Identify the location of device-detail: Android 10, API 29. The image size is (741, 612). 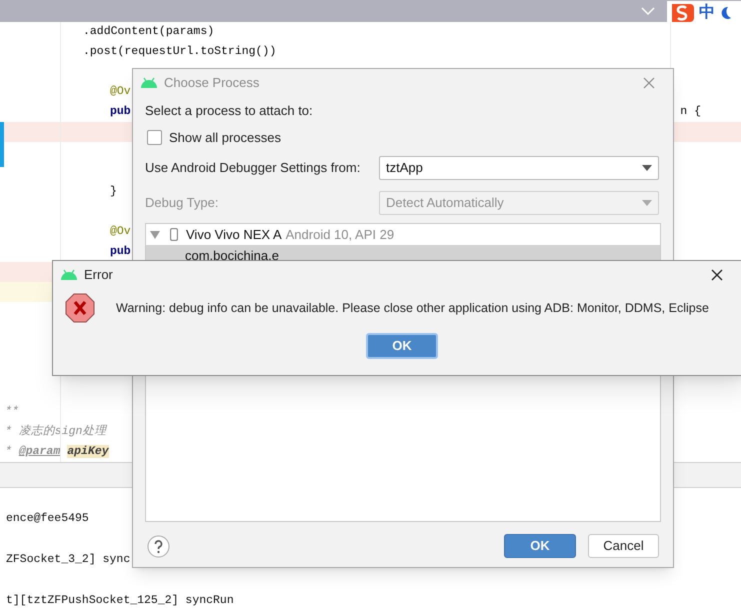
(340, 235).